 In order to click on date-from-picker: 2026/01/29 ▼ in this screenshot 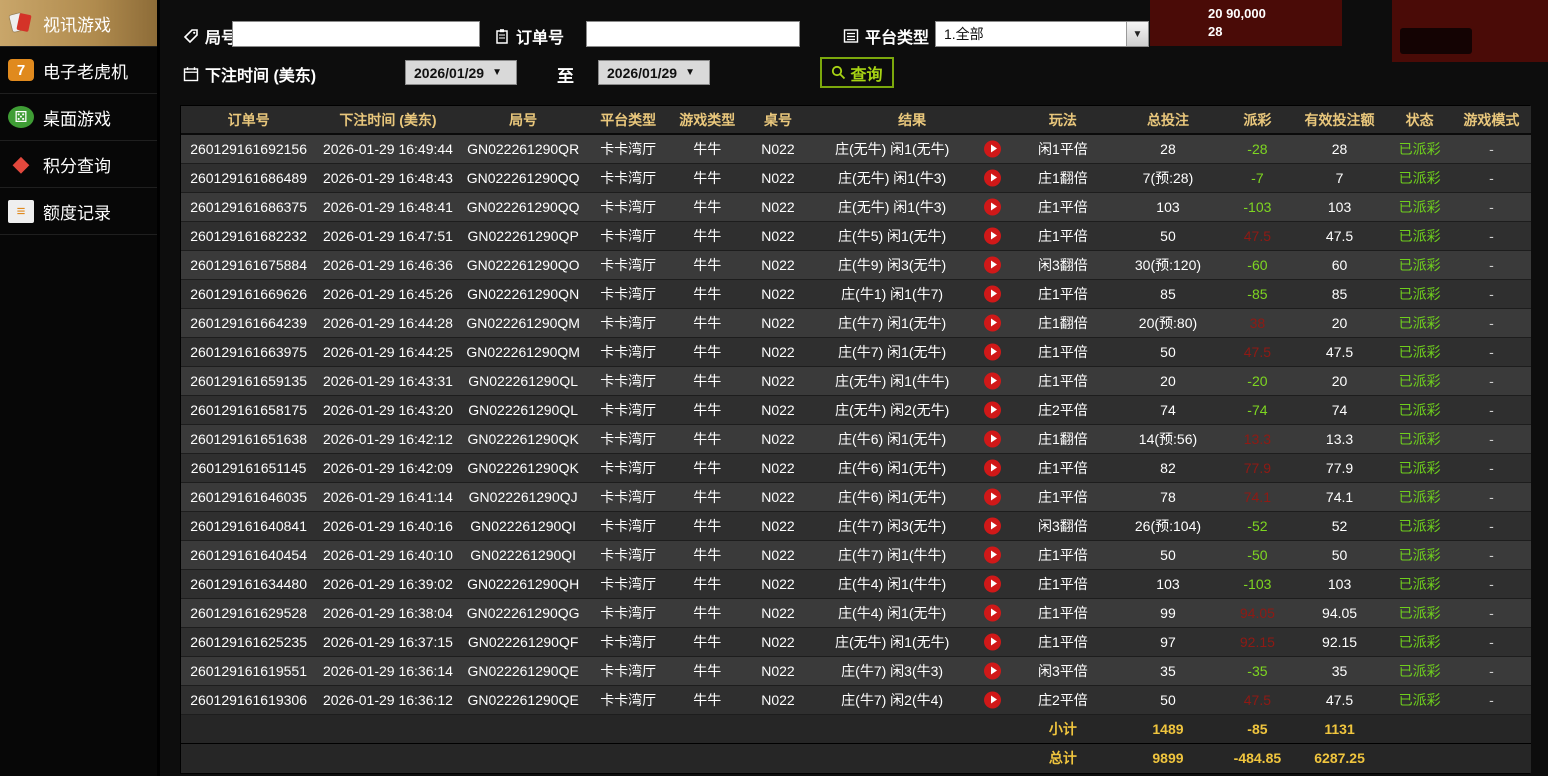, I will do `click(461, 72)`.